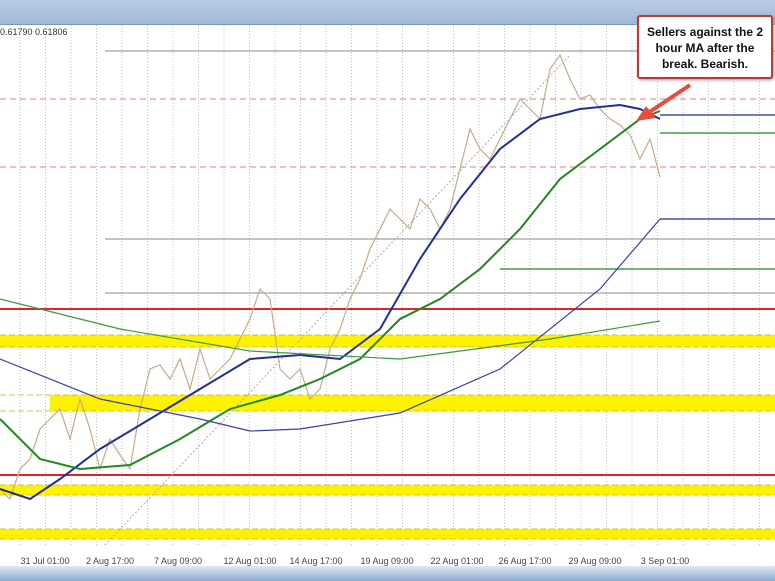  Describe the element at coordinates (525, 561) in the screenshot. I see `x-tick-label: 26 Aug 17:00` at that location.